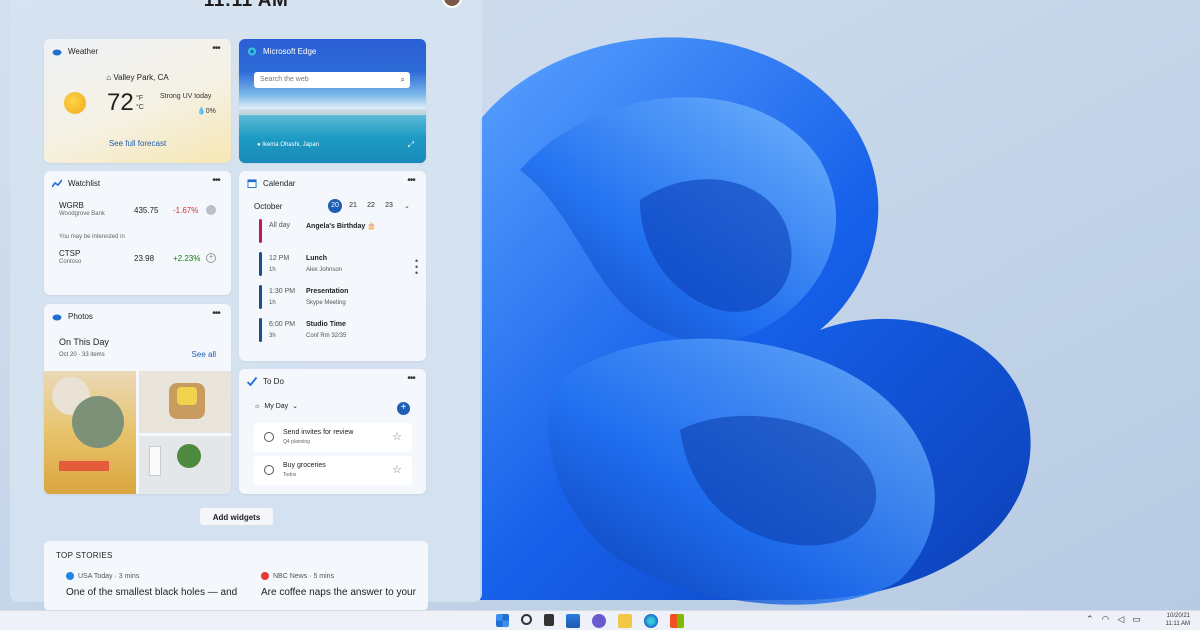 The width and height of the screenshot is (1200, 630). I want to click on system-tray: ⌃ ◠ ◁ ▭, so click(1113, 619).